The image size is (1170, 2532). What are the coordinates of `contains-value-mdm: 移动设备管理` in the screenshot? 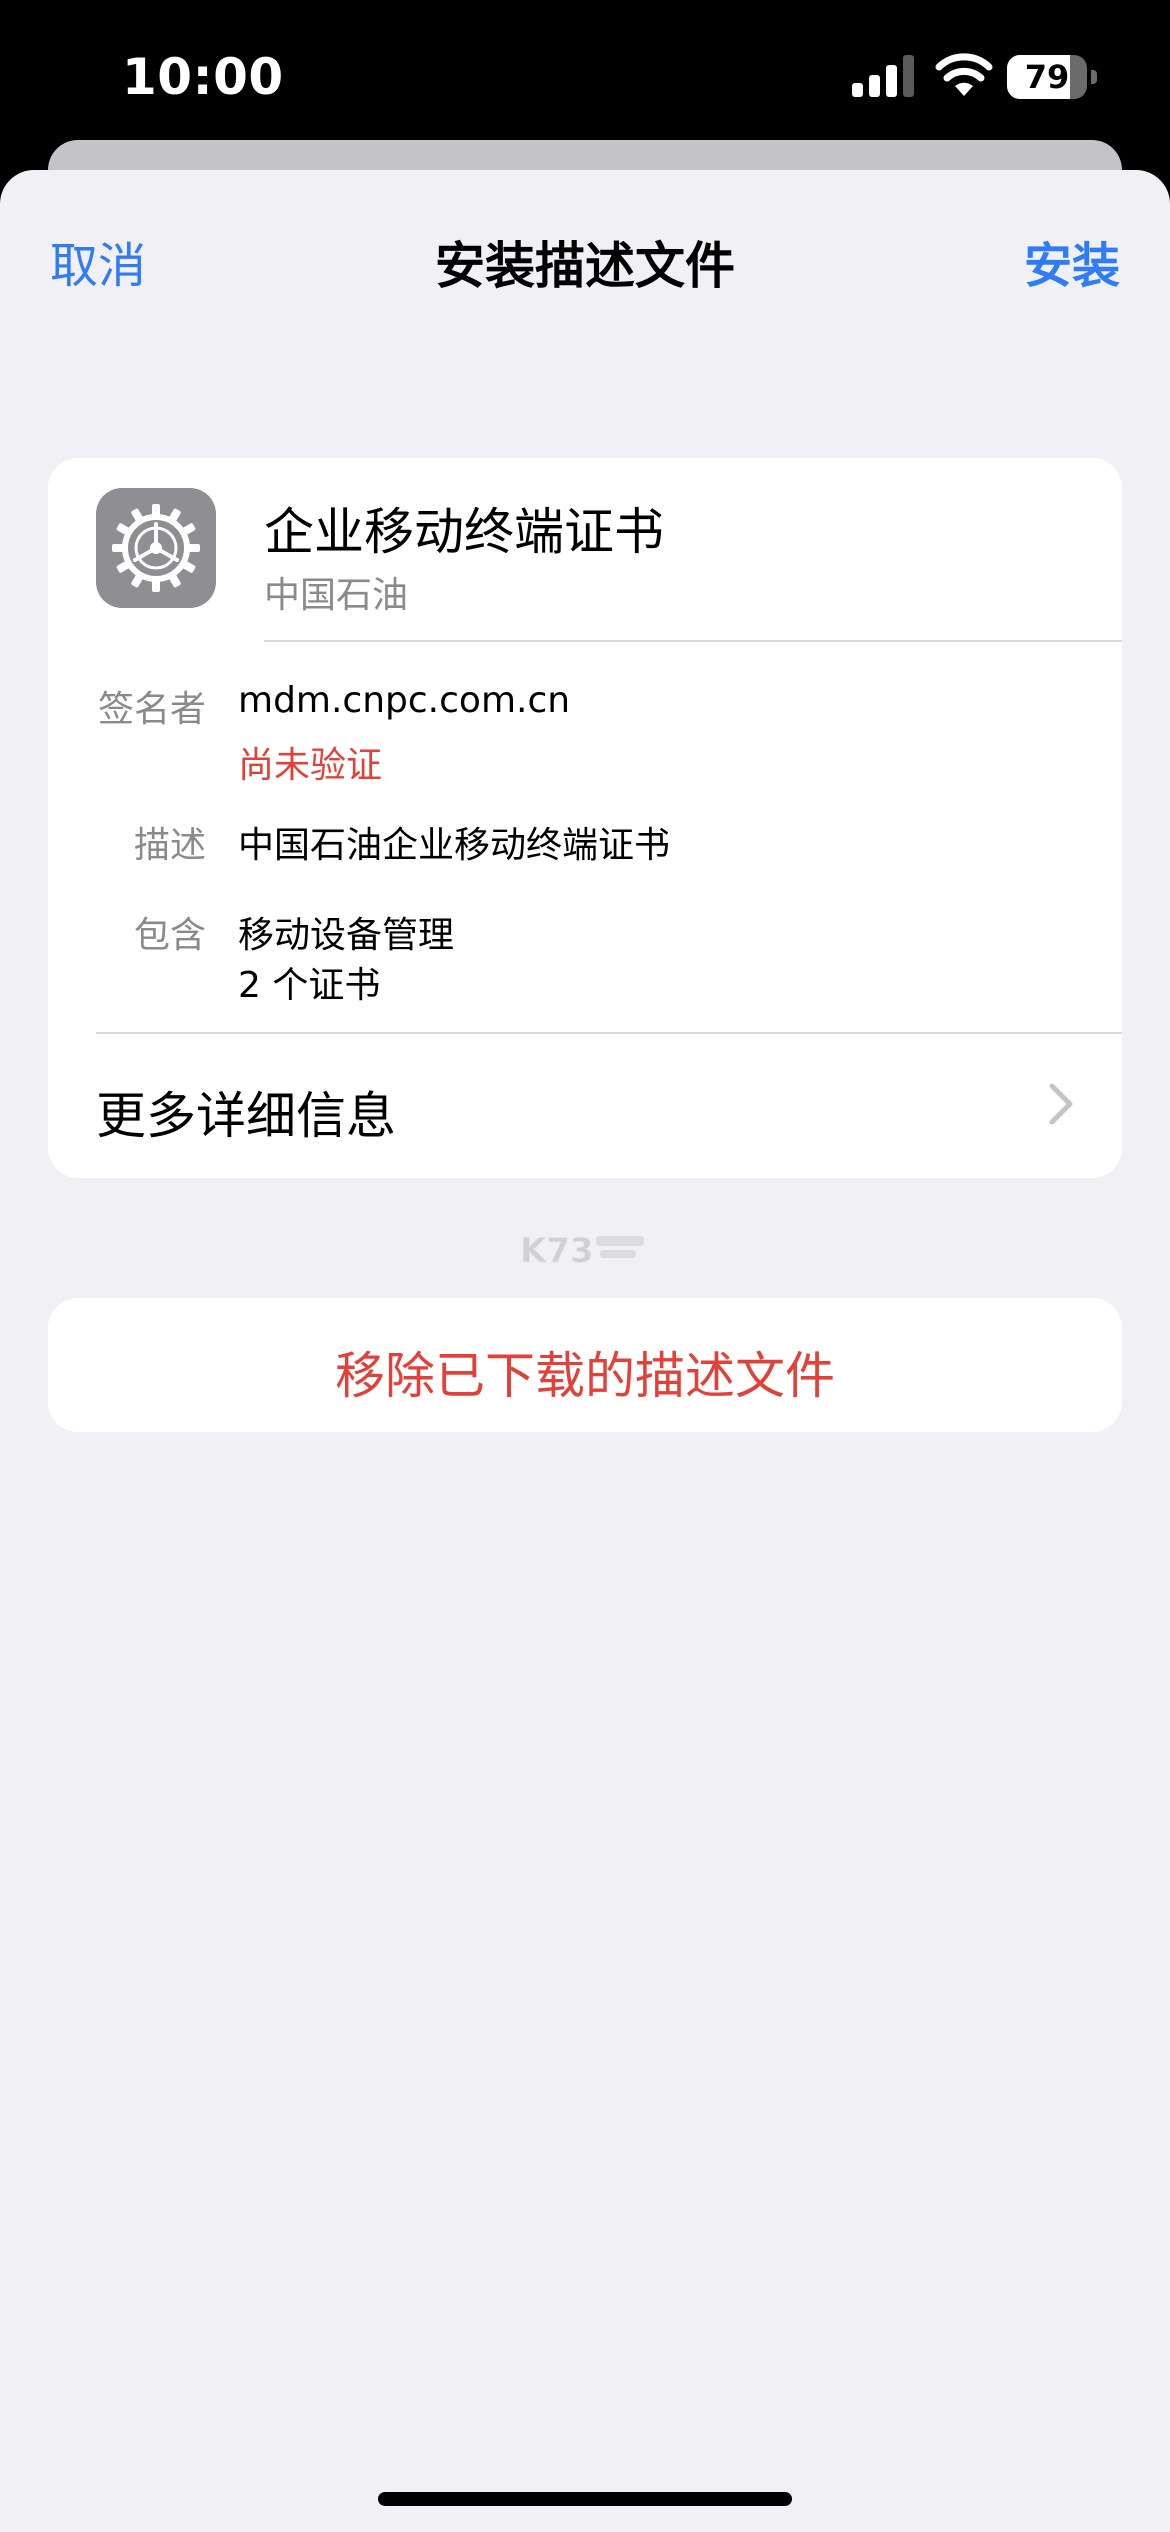 It's located at (346, 935).